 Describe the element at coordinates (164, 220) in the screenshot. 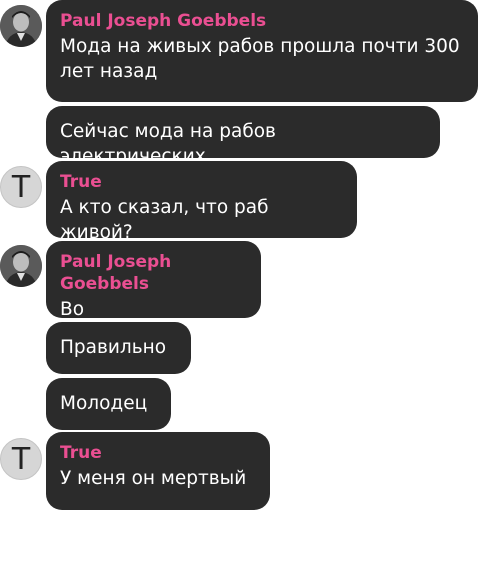

I see `message-text: А кто сказал, что раб живой?` at that location.